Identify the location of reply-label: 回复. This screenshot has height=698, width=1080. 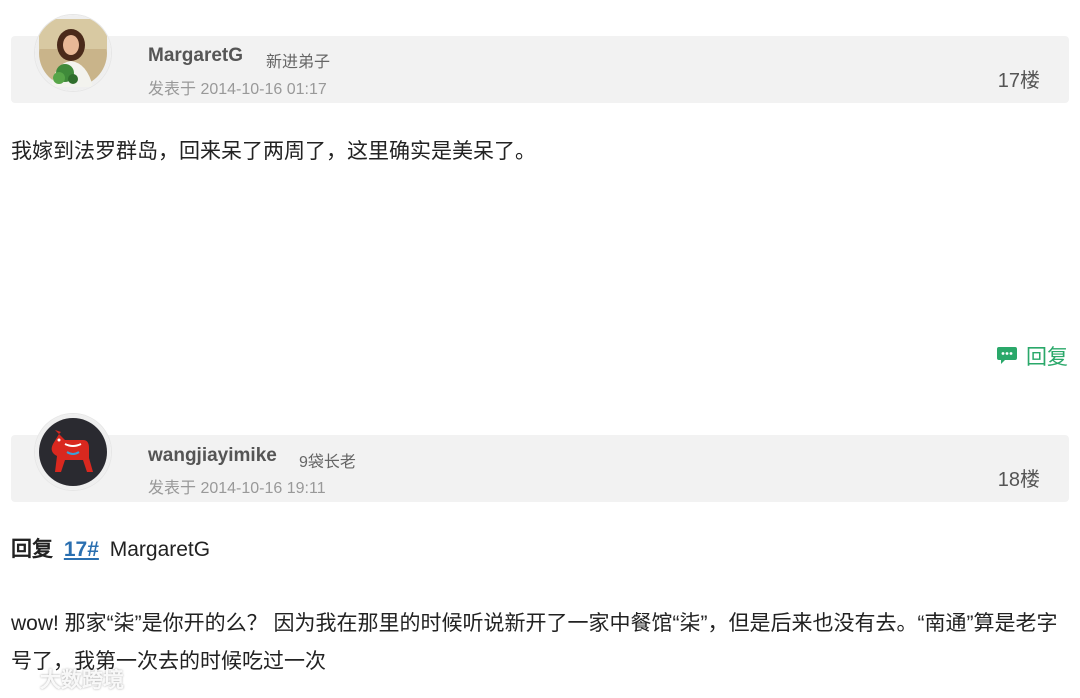
(1047, 357).